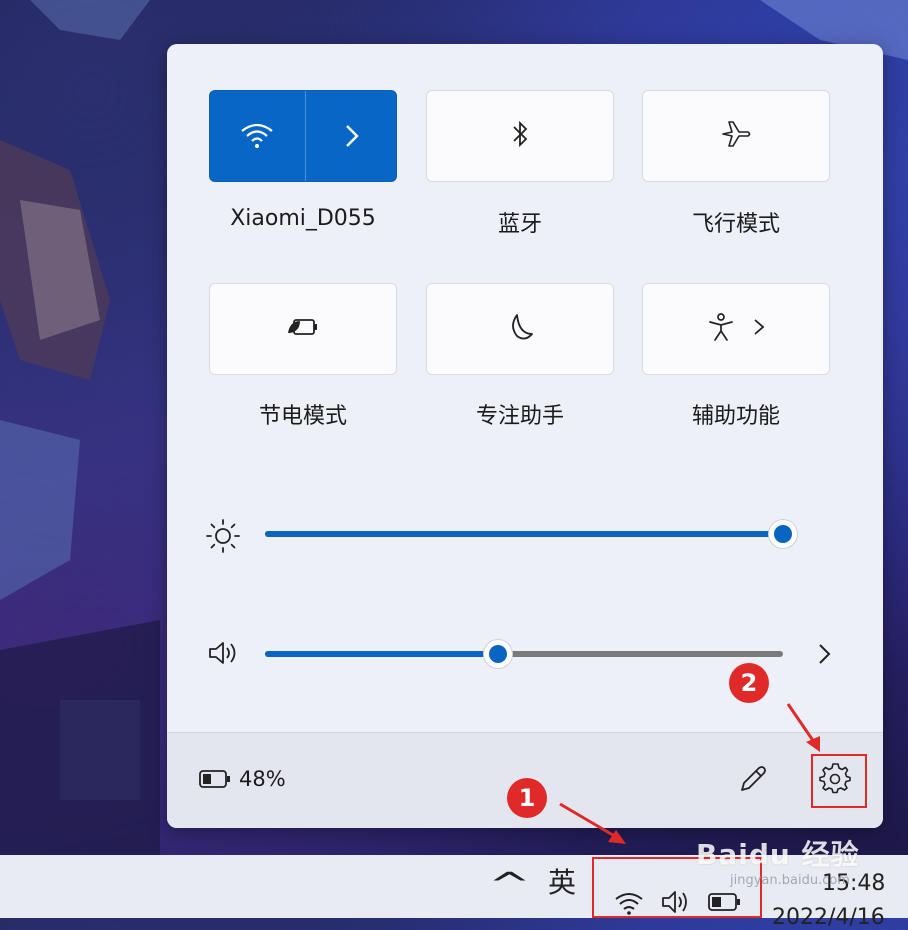 The height and width of the screenshot is (930, 908). I want to click on watermark-url: jingyan.baidu.com, so click(790, 880).